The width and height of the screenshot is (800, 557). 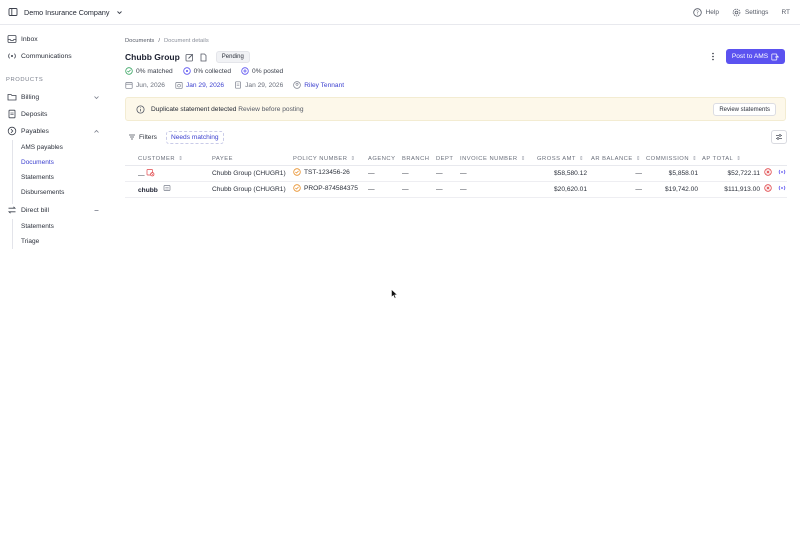 I want to click on customer-value: chubb, so click(x=148, y=190).